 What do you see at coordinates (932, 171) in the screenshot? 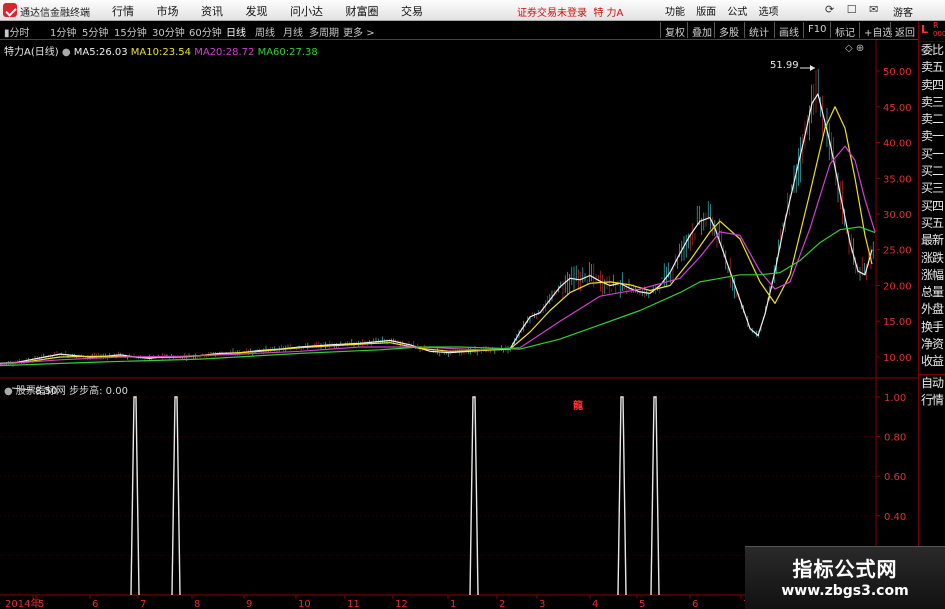
I see `quote-item-buy2: 买二` at bounding box center [932, 171].